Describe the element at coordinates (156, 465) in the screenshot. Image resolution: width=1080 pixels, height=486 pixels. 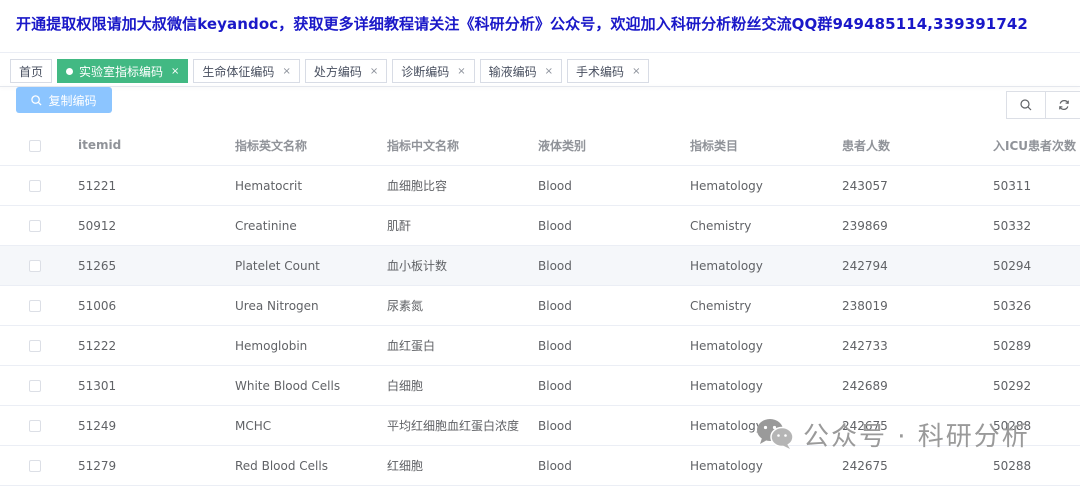
I see `table-cell: 51279` at that location.